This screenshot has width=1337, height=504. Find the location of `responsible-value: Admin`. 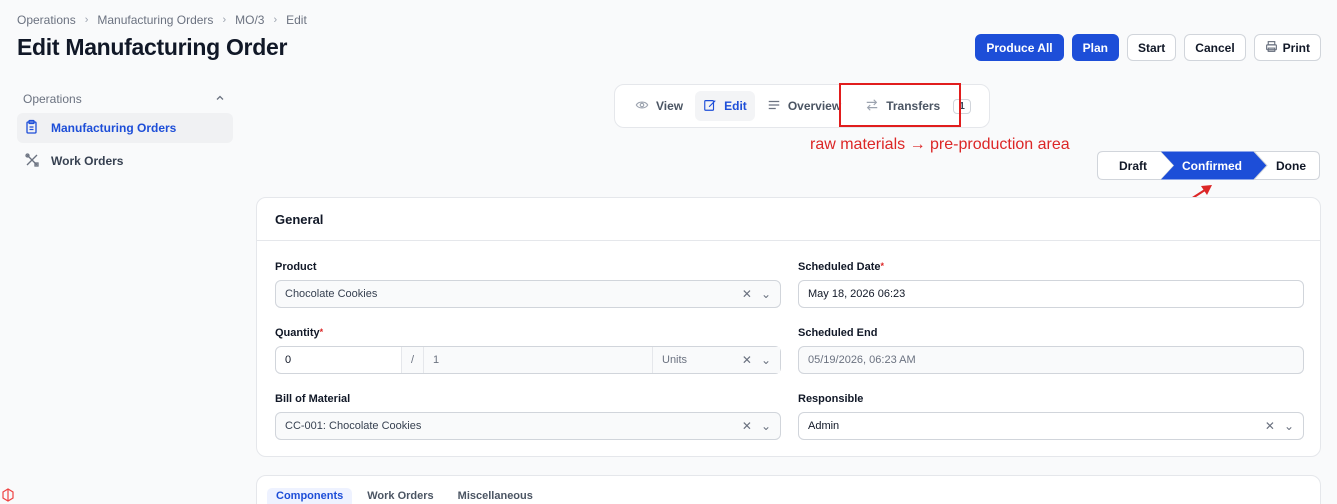

responsible-value: Admin is located at coordinates (824, 426).